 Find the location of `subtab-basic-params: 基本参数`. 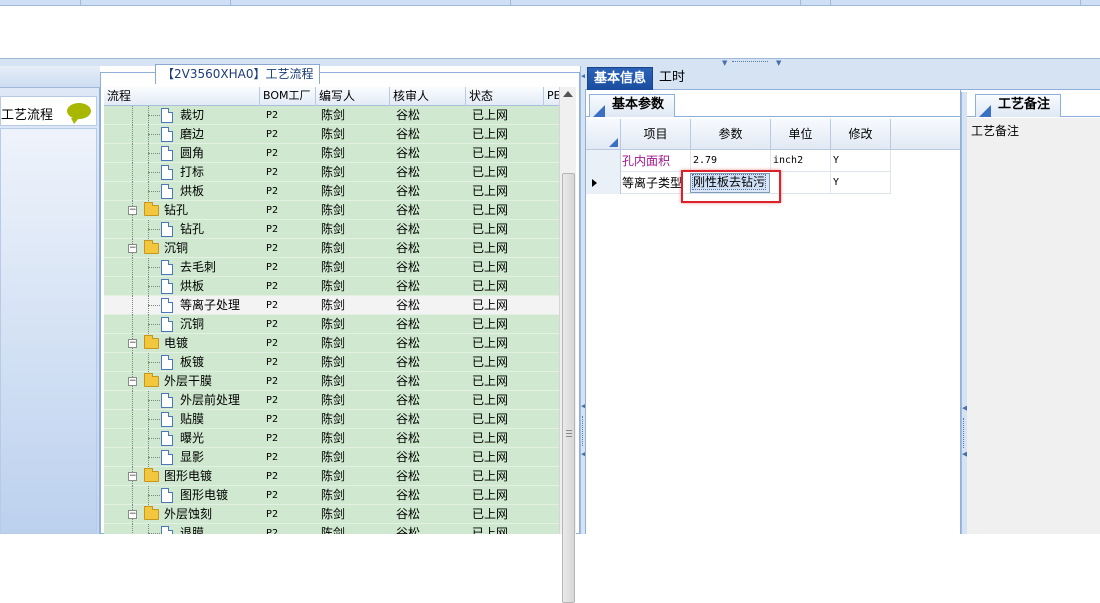

subtab-basic-params: 基本参数 is located at coordinates (632, 105).